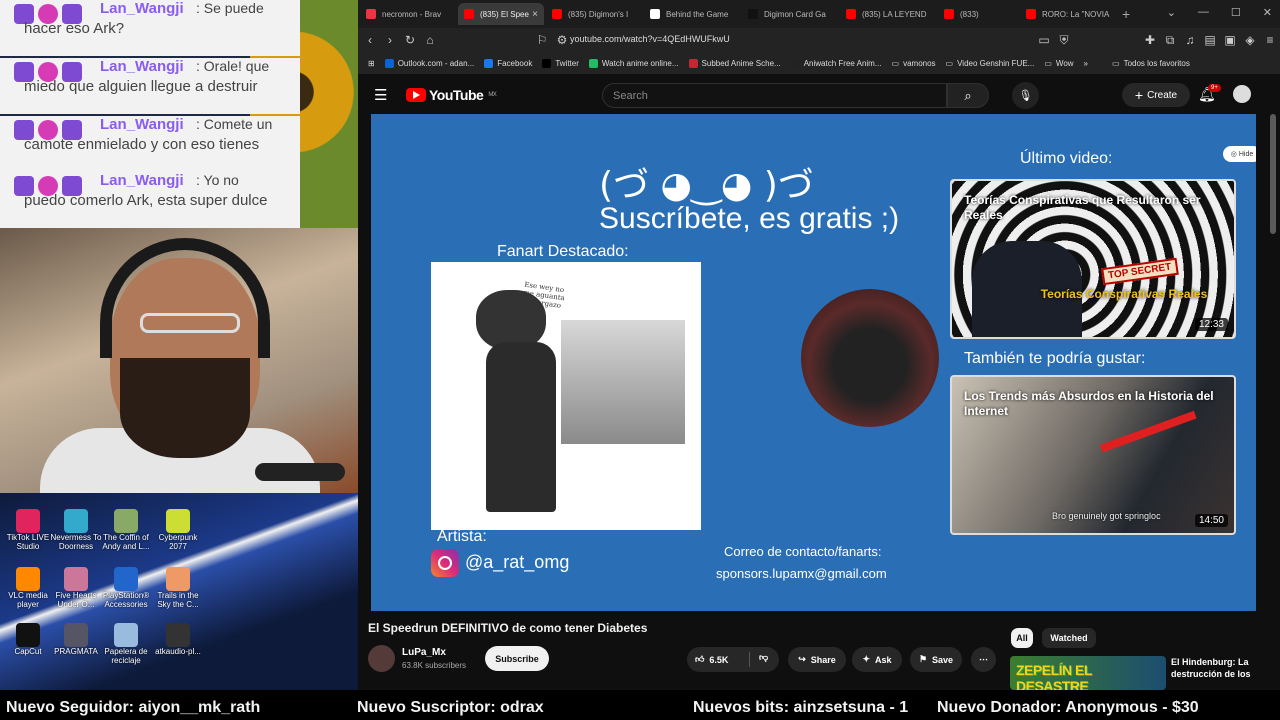 The image size is (1280, 720). I want to click on browser-tab: Digimon Card Ga, so click(790, 14).